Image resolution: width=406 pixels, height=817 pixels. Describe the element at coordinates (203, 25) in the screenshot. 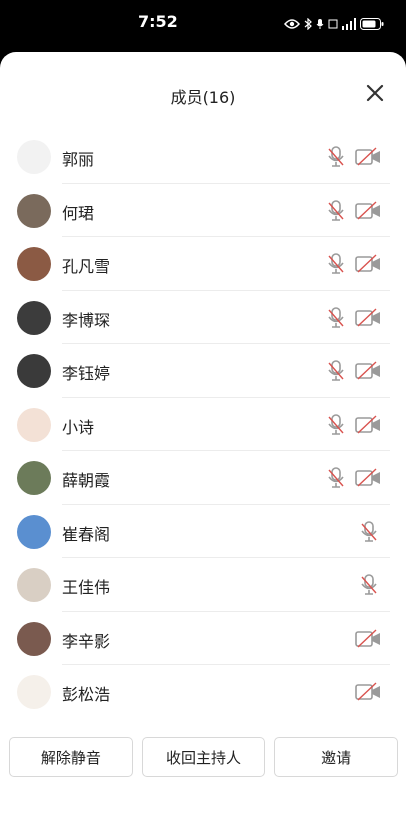

I see `status-bar: 7:52` at that location.